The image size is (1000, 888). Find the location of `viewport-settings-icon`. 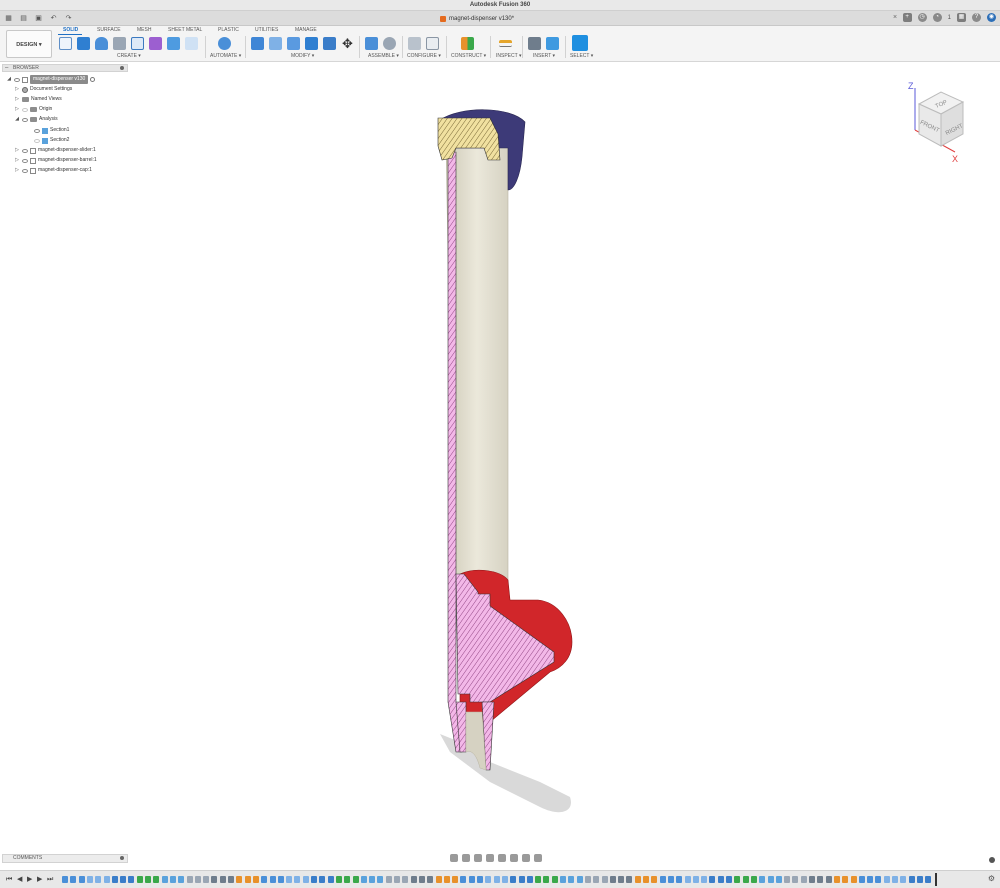

viewport-settings-icon is located at coordinates (992, 860).